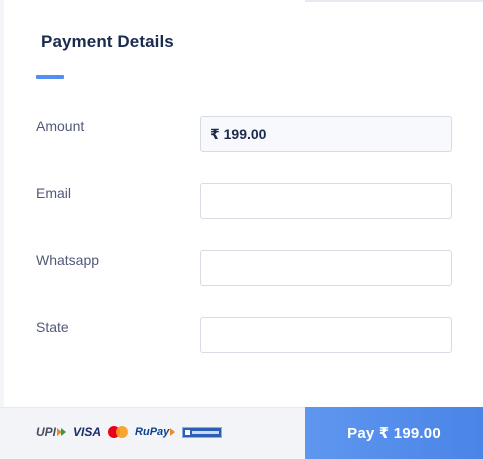 The width and height of the screenshot is (483, 459). Describe the element at coordinates (2, 203) in the screenshot. I see `left-edge-strip` at that location.